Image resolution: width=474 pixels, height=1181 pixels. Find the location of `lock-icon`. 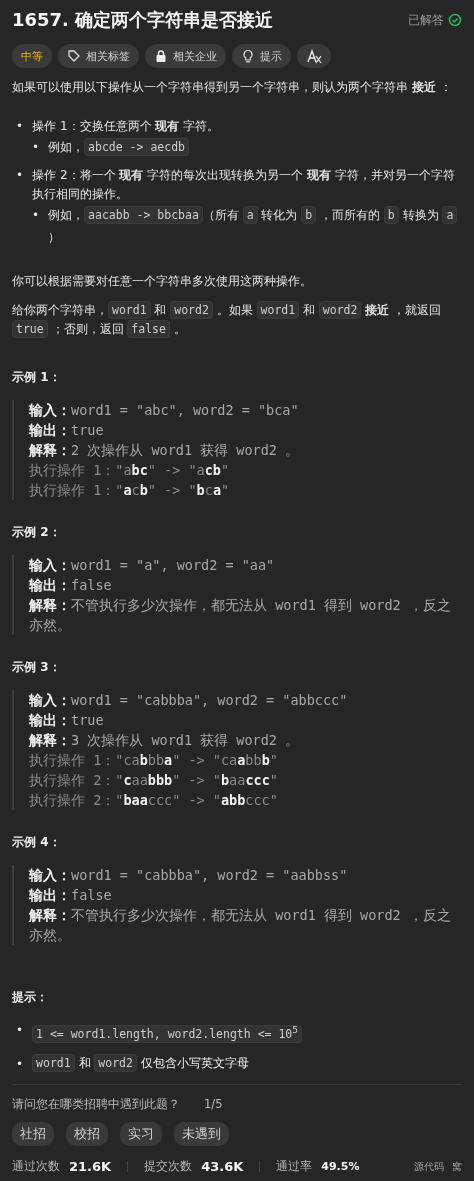

lock-icon is located at coordinates (161, 56).